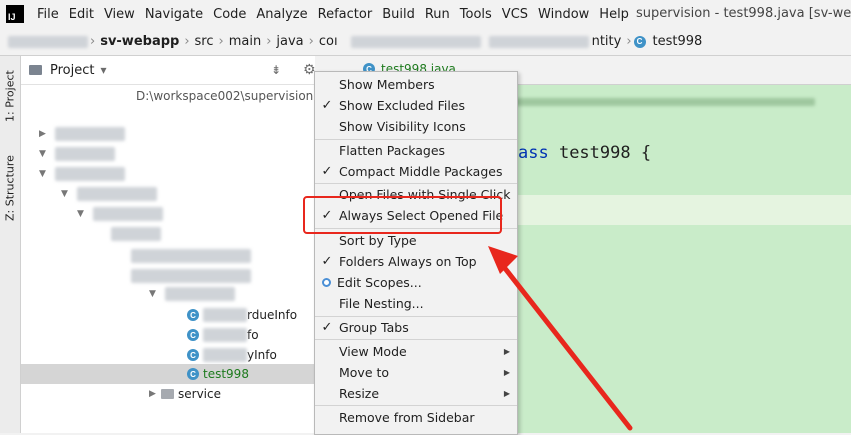 Image resolution: width=851 pixels, height=435 pixels. Describe the element at coordinates (119, 14) in the screenshot. I see `menu-view: View` at that location.